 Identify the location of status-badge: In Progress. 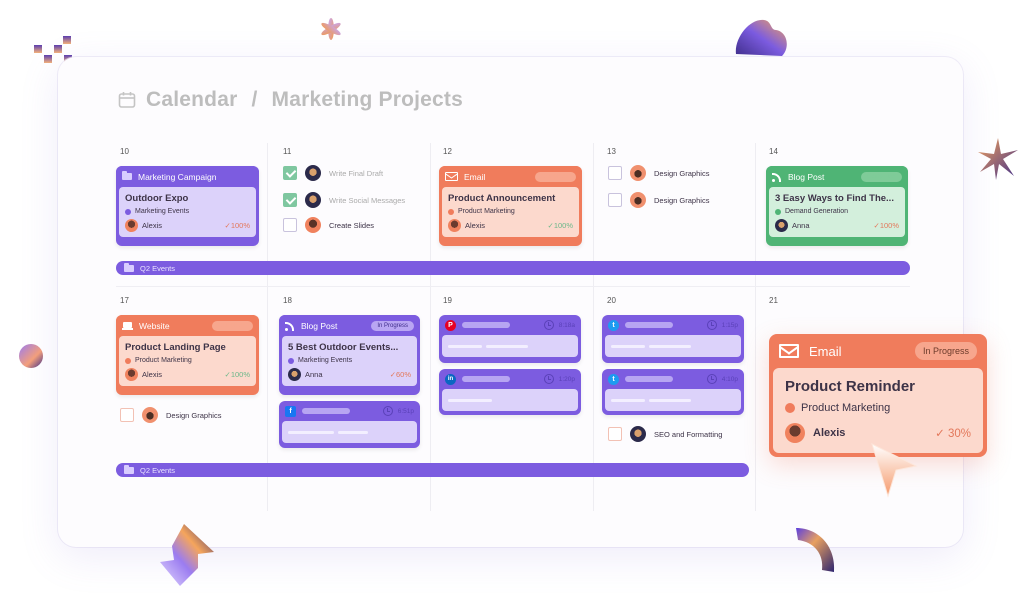
(392, 325).